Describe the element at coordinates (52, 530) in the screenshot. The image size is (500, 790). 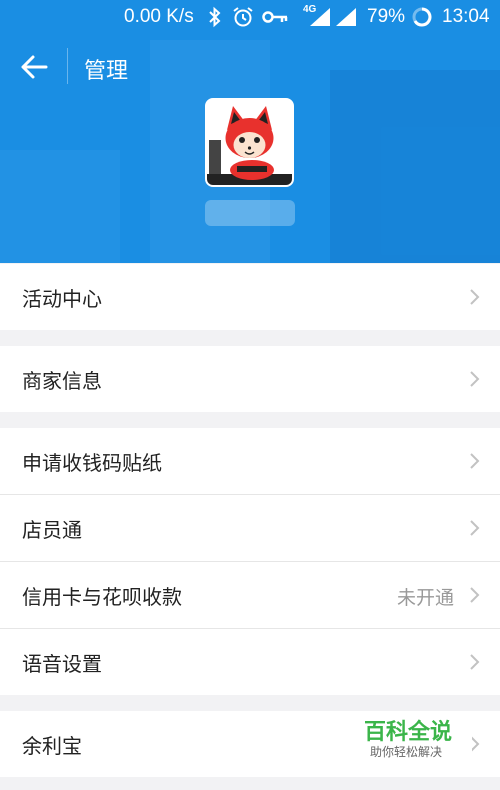
I see `menu-item-label: 店员通` at that location.